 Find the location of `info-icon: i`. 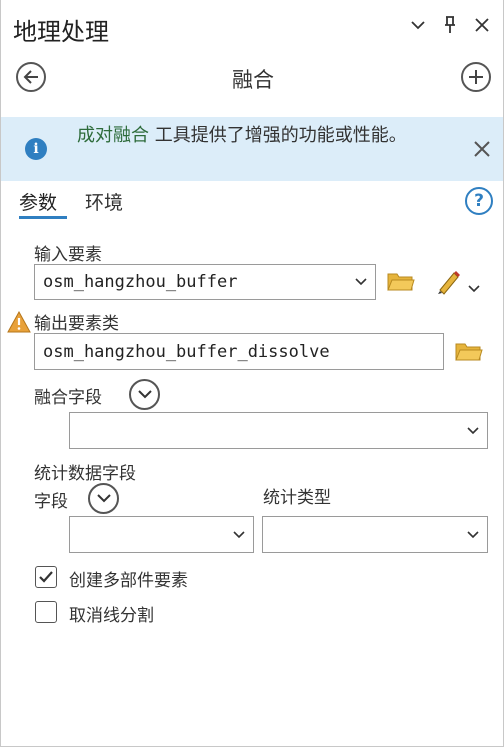

info-icon: i is located at coordinates (36, 149).